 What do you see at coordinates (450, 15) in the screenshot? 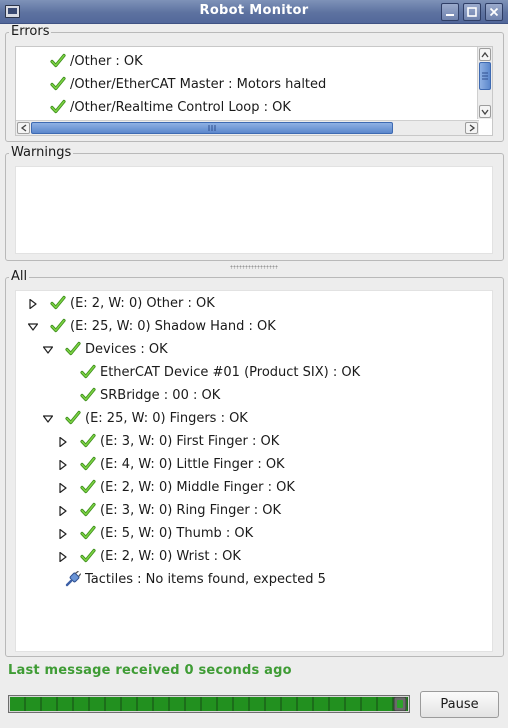
I see `minimize-icon` at bounding box center [450, 15].